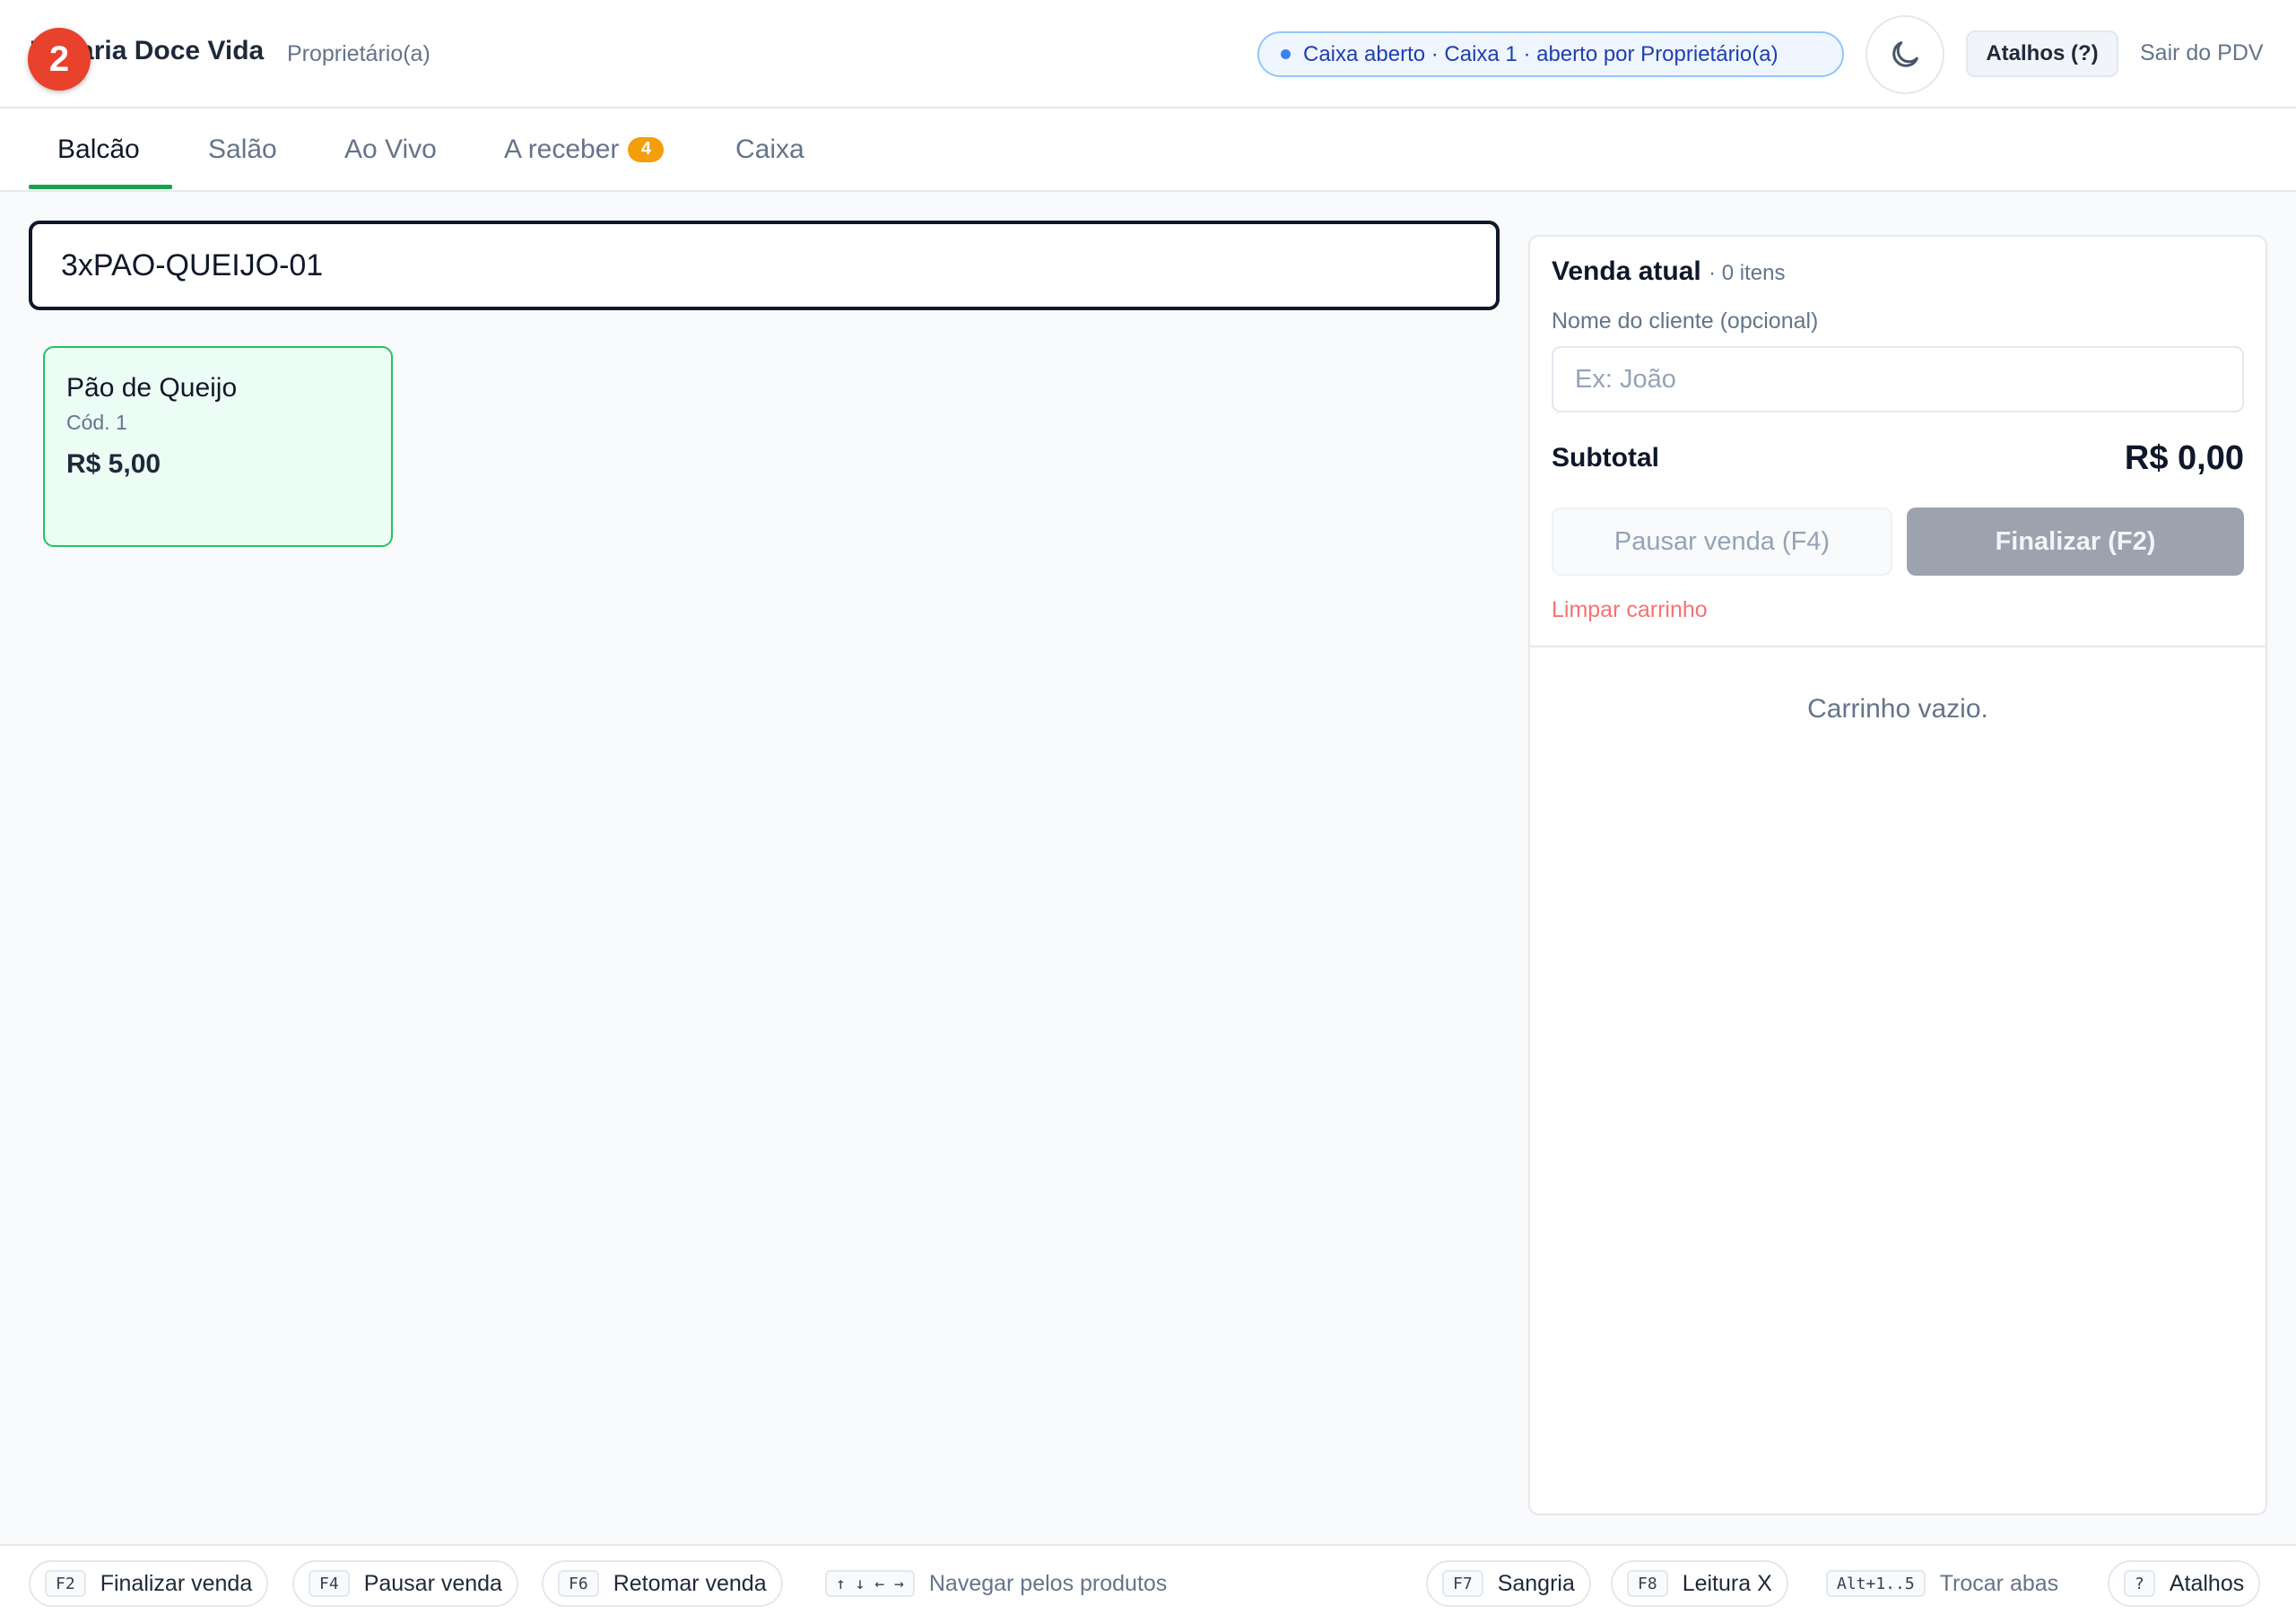  I want to click on tab-balcao: Balcão, so click(98, 149).